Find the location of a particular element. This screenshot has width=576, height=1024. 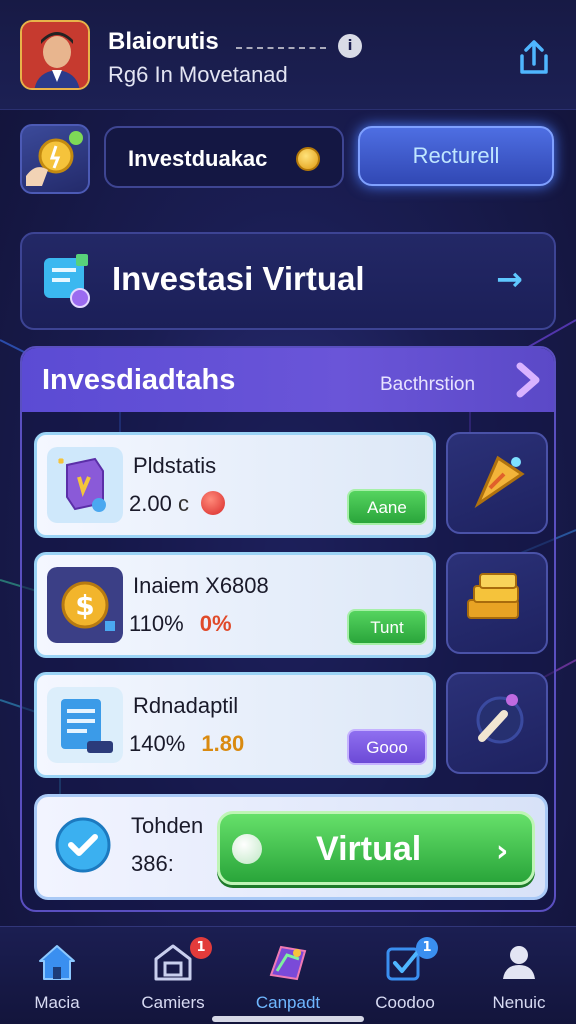

investment-input: Investduakac is located at coordinates (224, 157).